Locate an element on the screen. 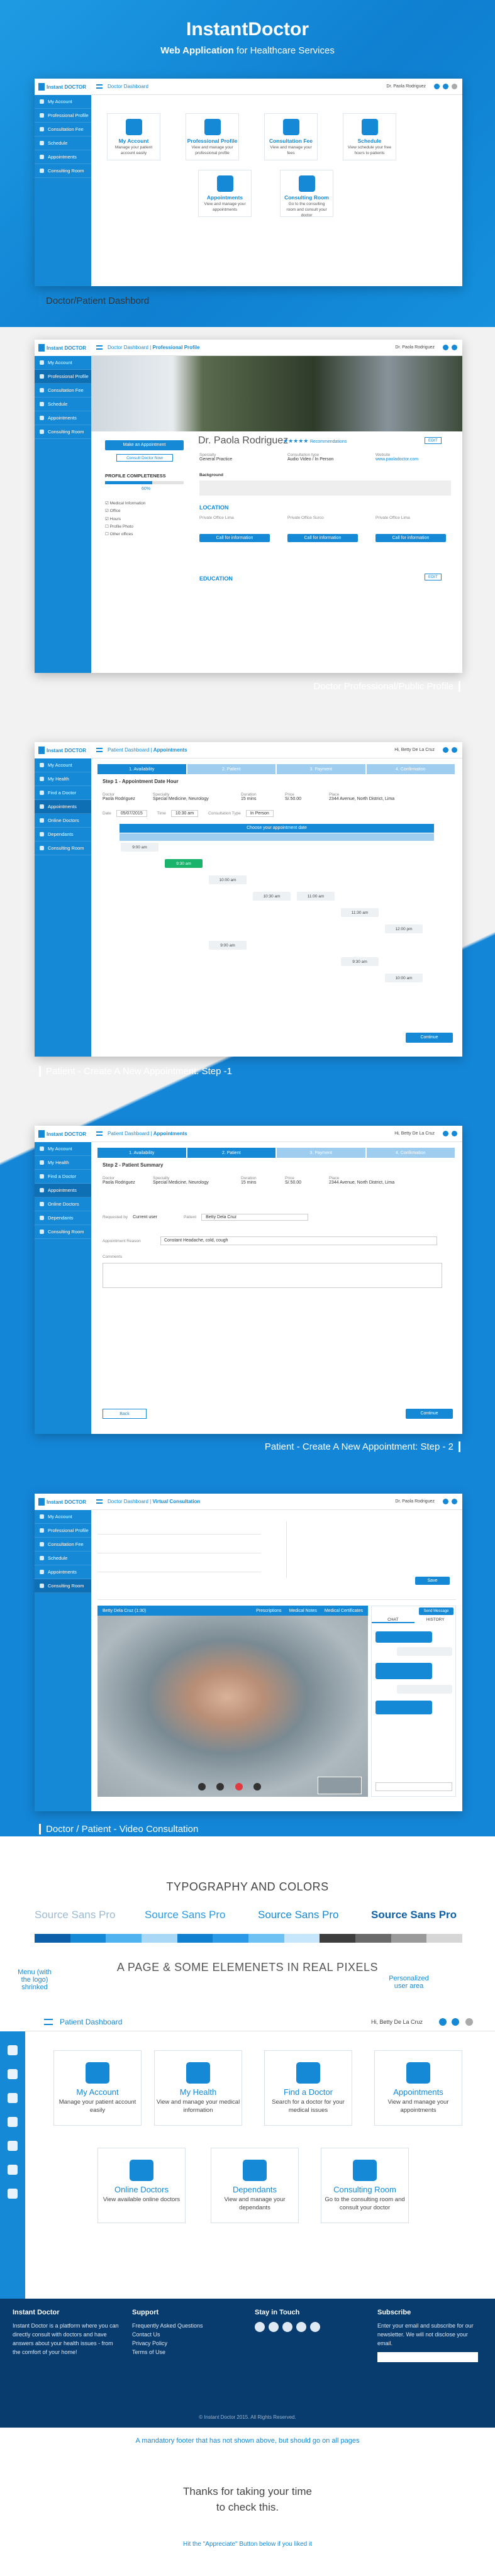 This screenshot has width=495, height=2576. check-item: ☑ Medical Information is located at coordinates (125, 504).